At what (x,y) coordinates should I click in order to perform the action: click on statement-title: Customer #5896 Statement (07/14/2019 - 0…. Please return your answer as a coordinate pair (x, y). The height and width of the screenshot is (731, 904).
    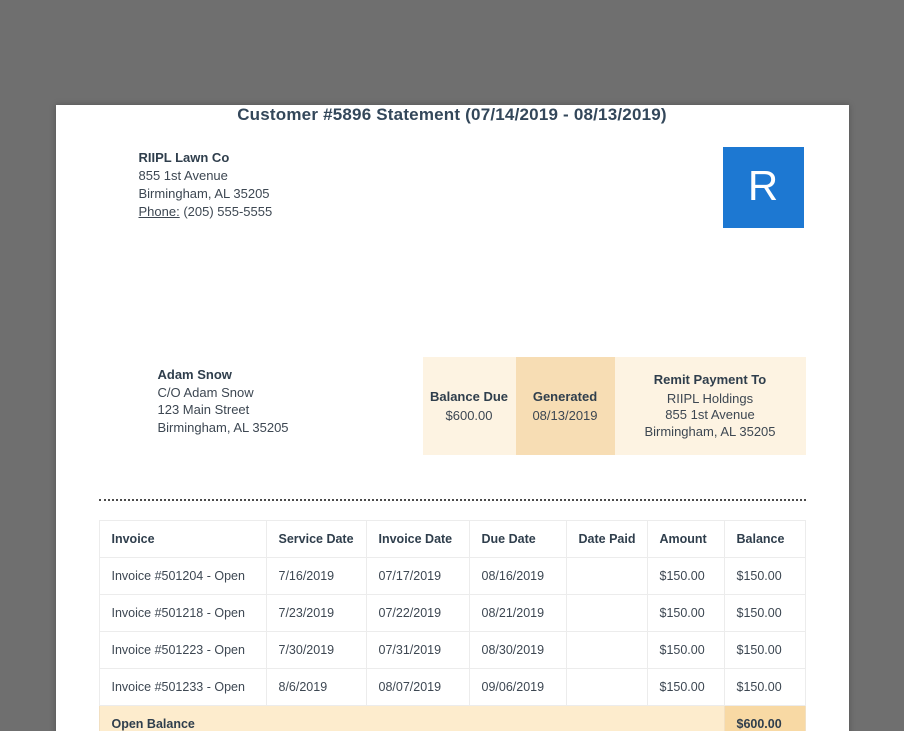
    Looking at the image, I should click on (452, 114).